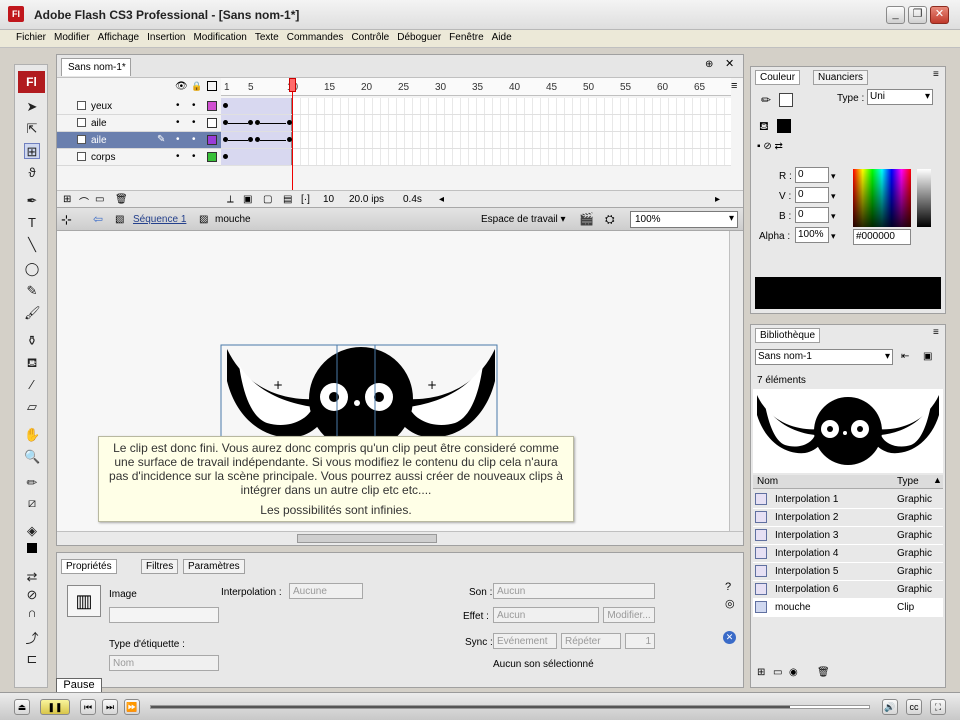 The image size is (960, 720). Describe the element at coordinates (315, 36) in the screenshot. I see `menu-commandes: Commandes` at that location.